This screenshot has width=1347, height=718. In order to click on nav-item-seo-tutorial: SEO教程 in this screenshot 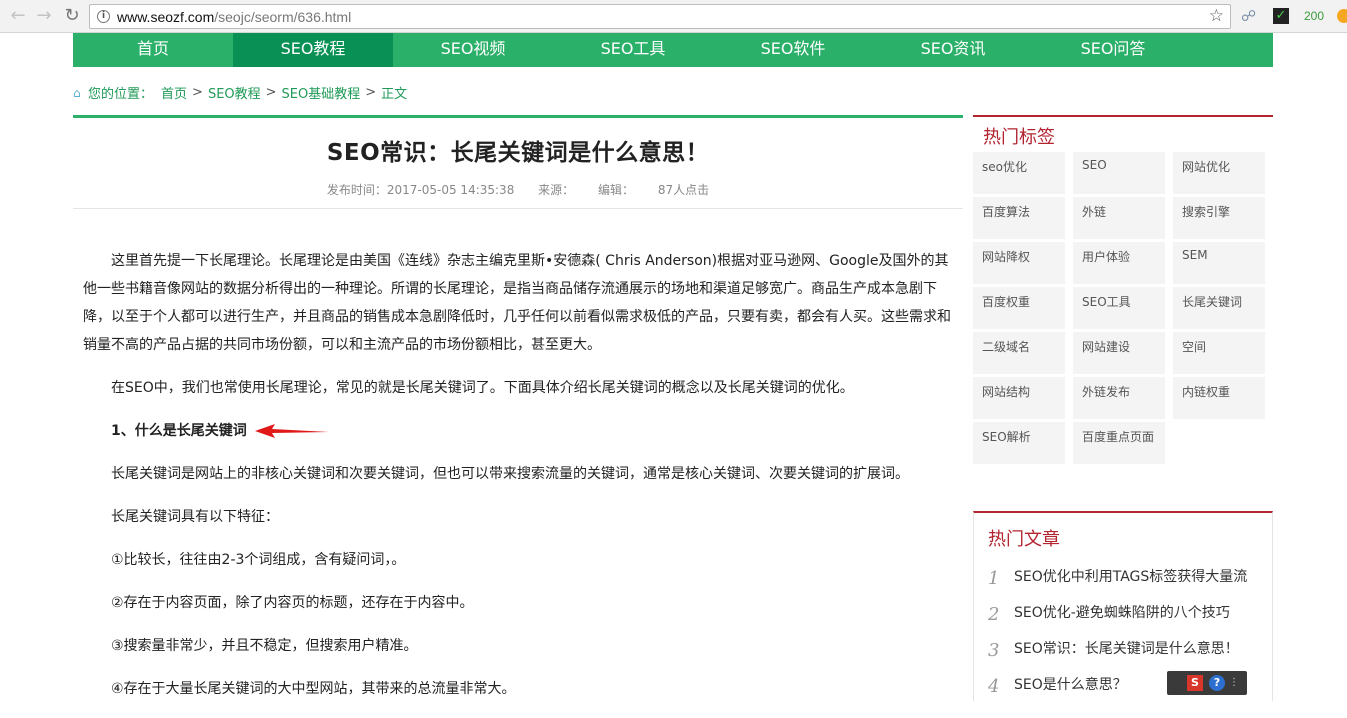, I will do `click(313, 50)`.